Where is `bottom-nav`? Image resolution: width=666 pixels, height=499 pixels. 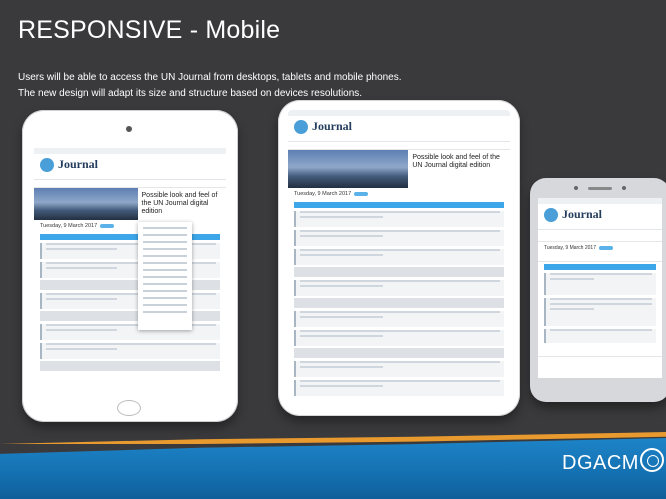 bottom-nav is located at coordinates (600, 351).